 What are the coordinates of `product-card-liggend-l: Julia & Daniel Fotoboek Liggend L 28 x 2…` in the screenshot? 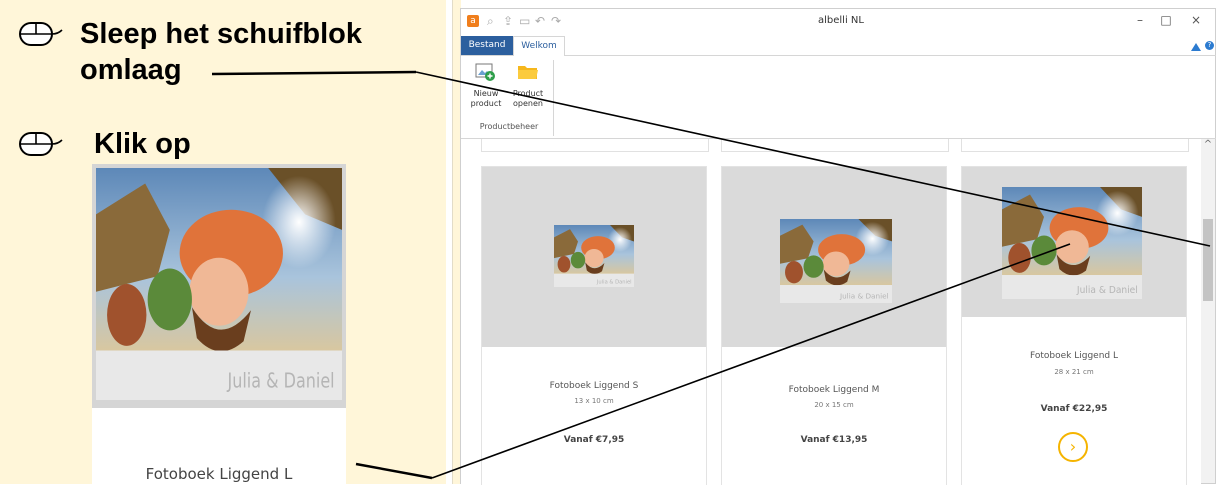 It's located at (1074, 325).